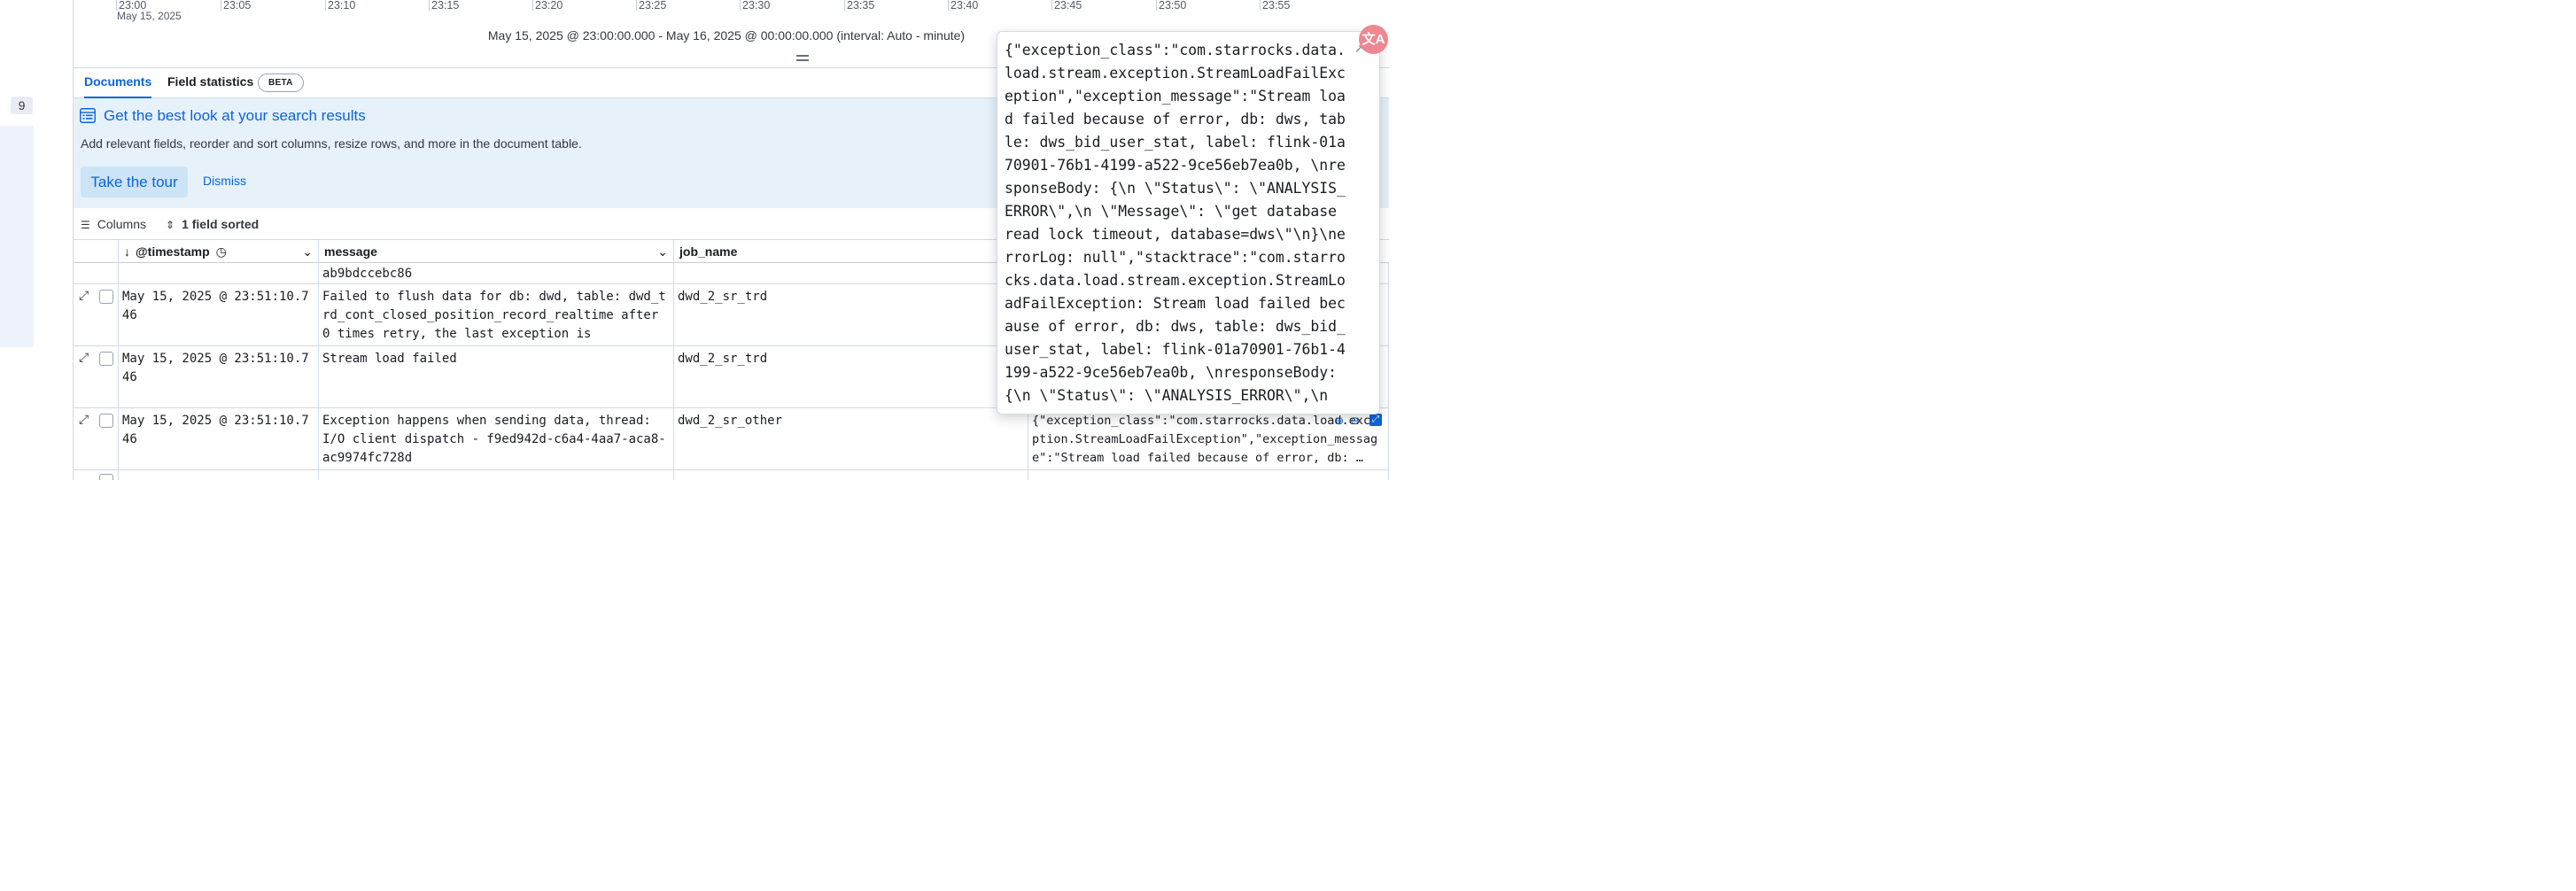 Image resolution: width=2576 pixels, height=891 pixels. I want to click on columns-button: ☰ Columns, so click(113, 224).